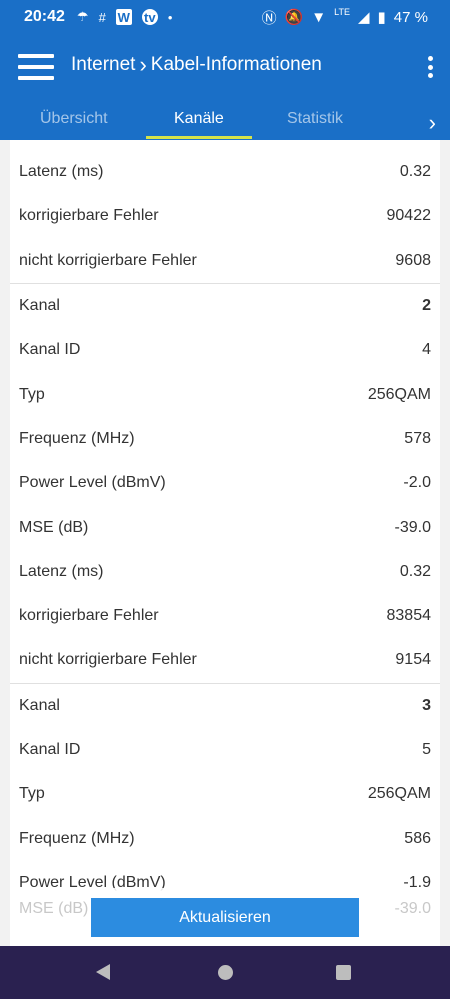  I want to click on table-row: nicht korrigierbare Fehler 9608, so click(225, 261).